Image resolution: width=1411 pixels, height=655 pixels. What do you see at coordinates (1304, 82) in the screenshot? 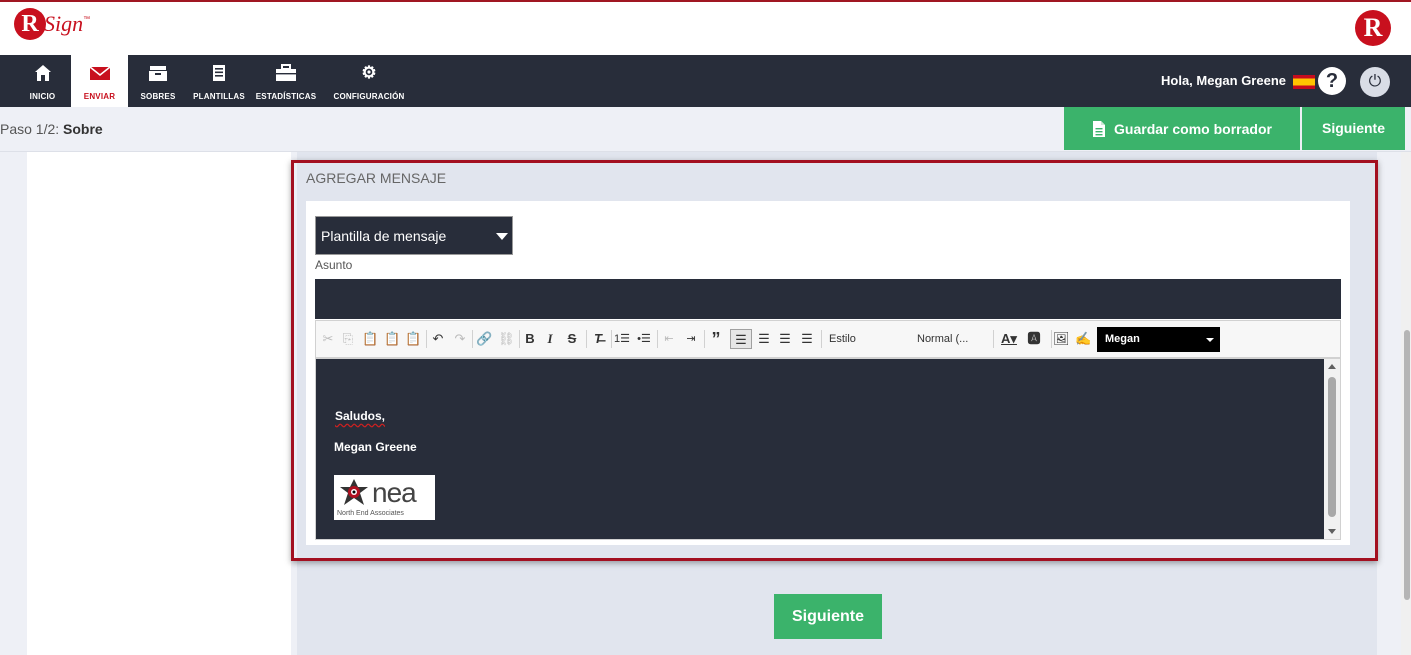
I see `spain-flag-icon` at bounding box center [1304, 82].